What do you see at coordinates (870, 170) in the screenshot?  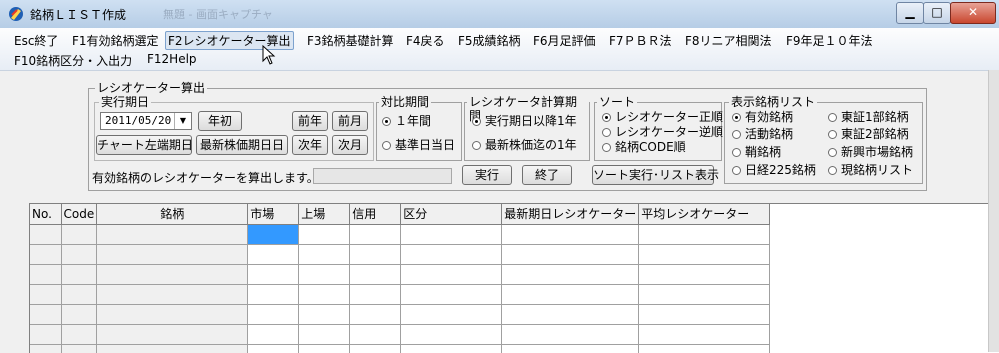 I see `display-current-list-radio: 現銘柄リスト` at bounding box center [870, 170].